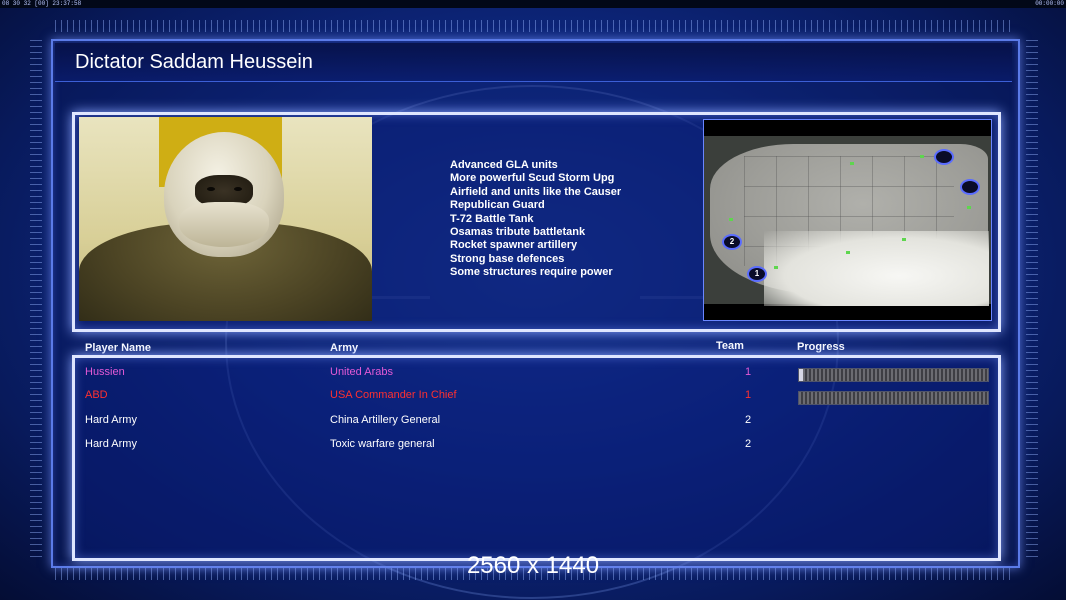 This screenshot has width=1066, height=600. I want to click on feature-item: Advanced GLA units, so click(504, 165).